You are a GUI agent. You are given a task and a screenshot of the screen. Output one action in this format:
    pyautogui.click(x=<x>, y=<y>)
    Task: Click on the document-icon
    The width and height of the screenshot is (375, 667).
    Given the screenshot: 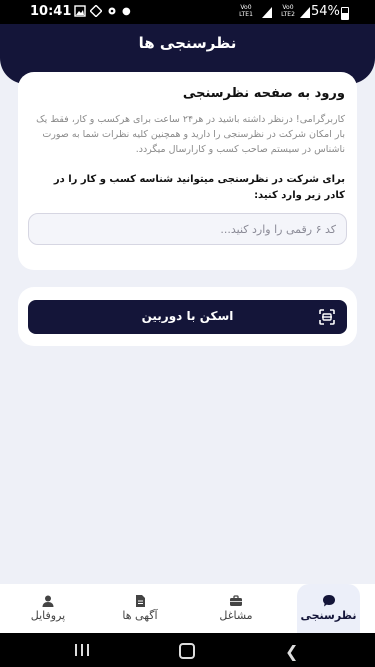 What is the action you would take?
    pyautogui.click(x=140, y=601)
    